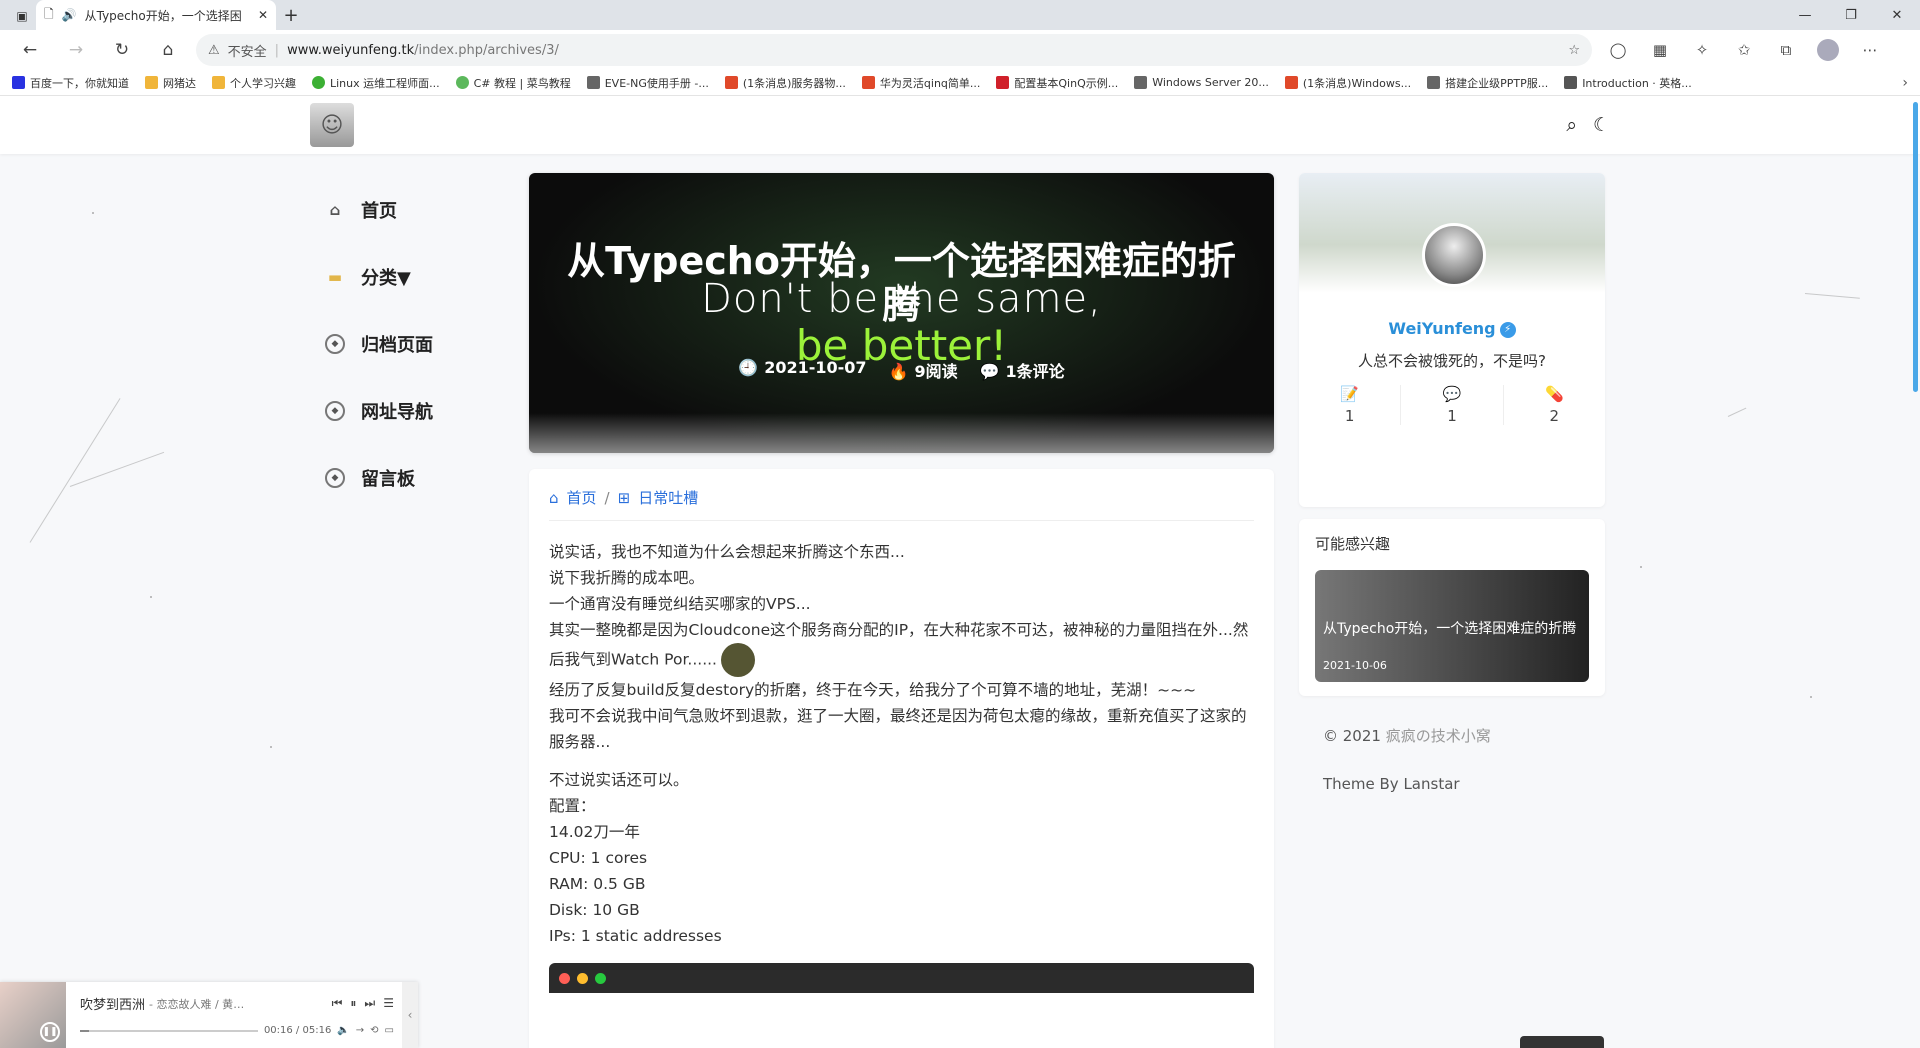 This screenshot has height=1048, width=1920. Describe the element at coordinates (1851, 15) in the screenshot. I see `maximize-button: ❐` at that location.